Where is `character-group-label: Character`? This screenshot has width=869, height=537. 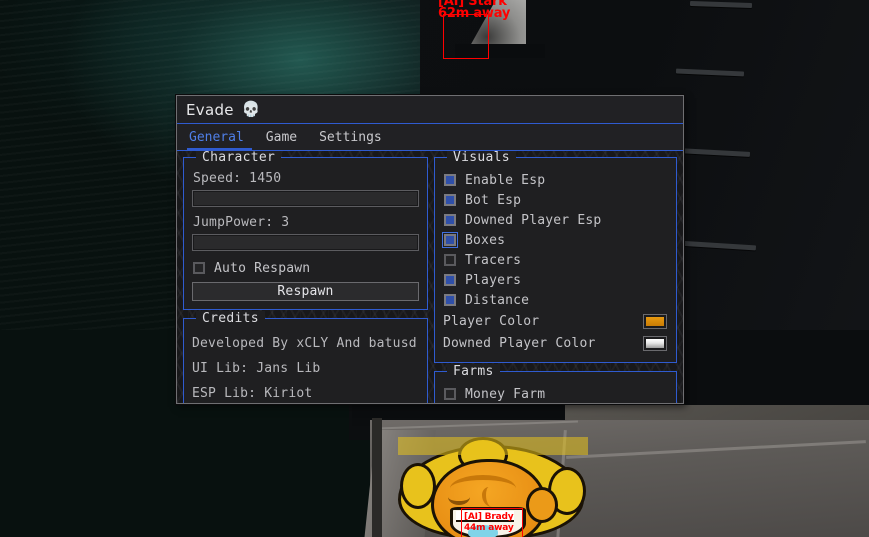 character-group-label: Character is located at coordinates (239, 158).